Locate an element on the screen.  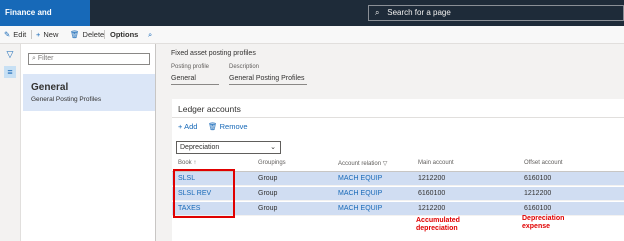
column-account-relation: Account relation ▽ is located at coordinates (362, 163).